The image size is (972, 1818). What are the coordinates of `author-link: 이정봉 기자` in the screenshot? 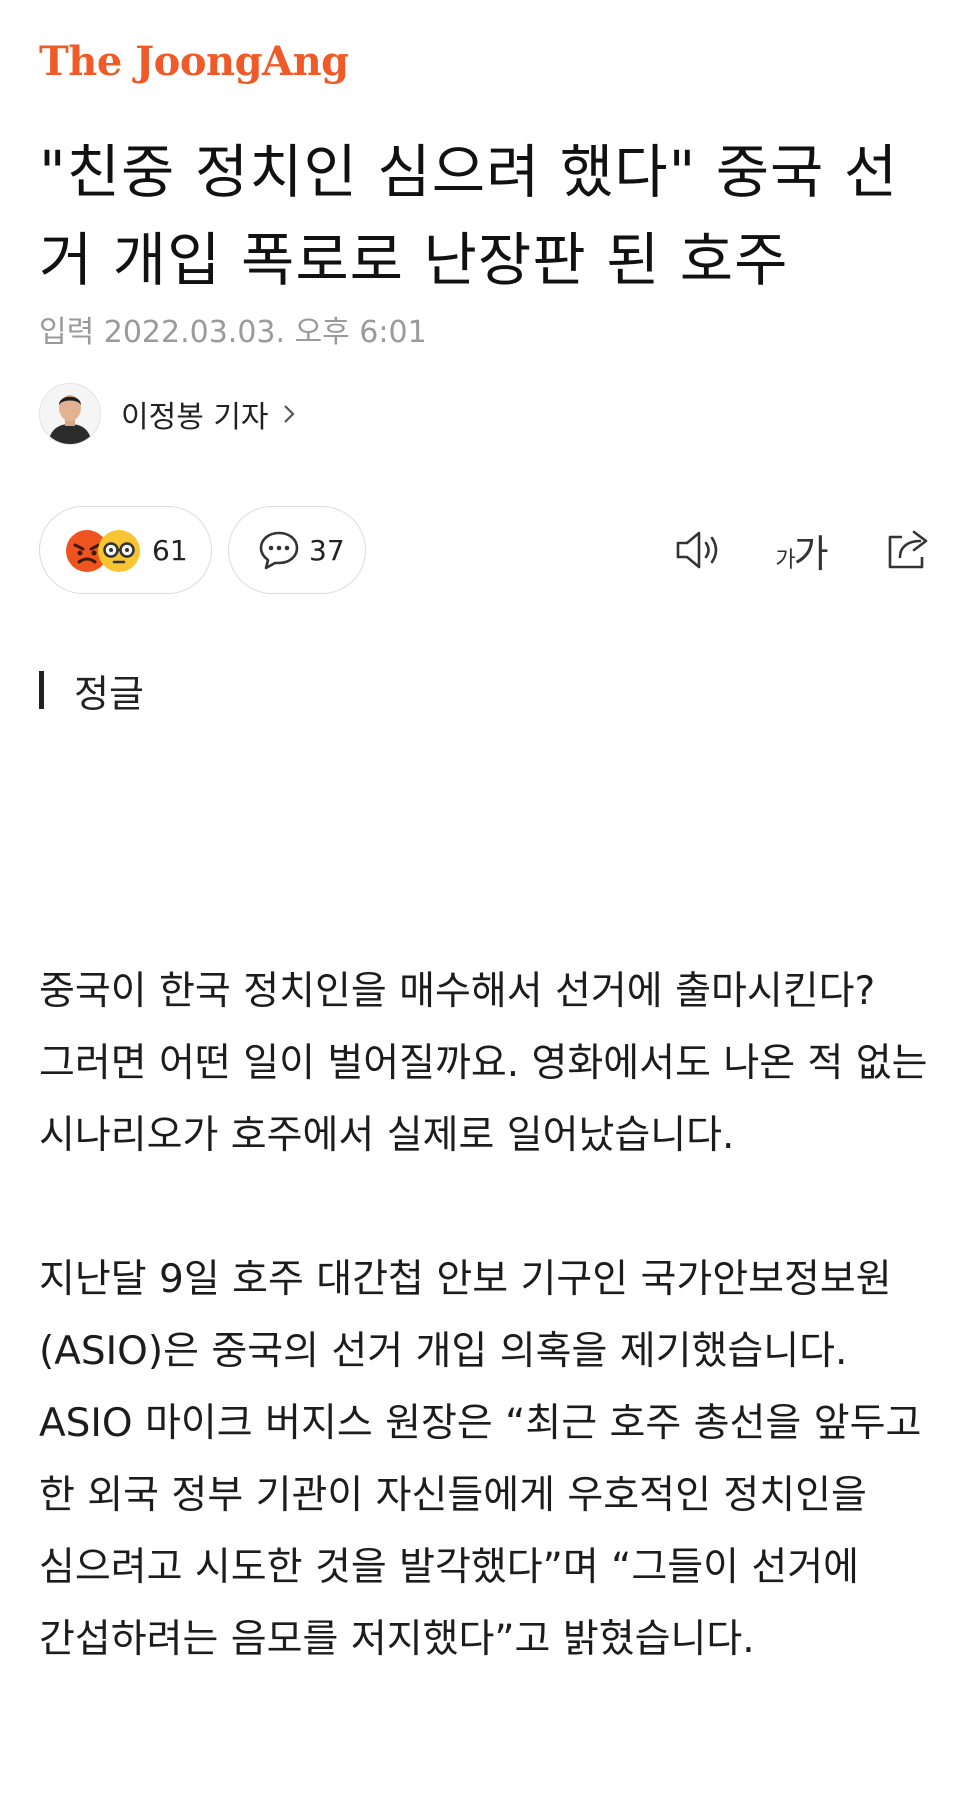 It's located at (168, 414).